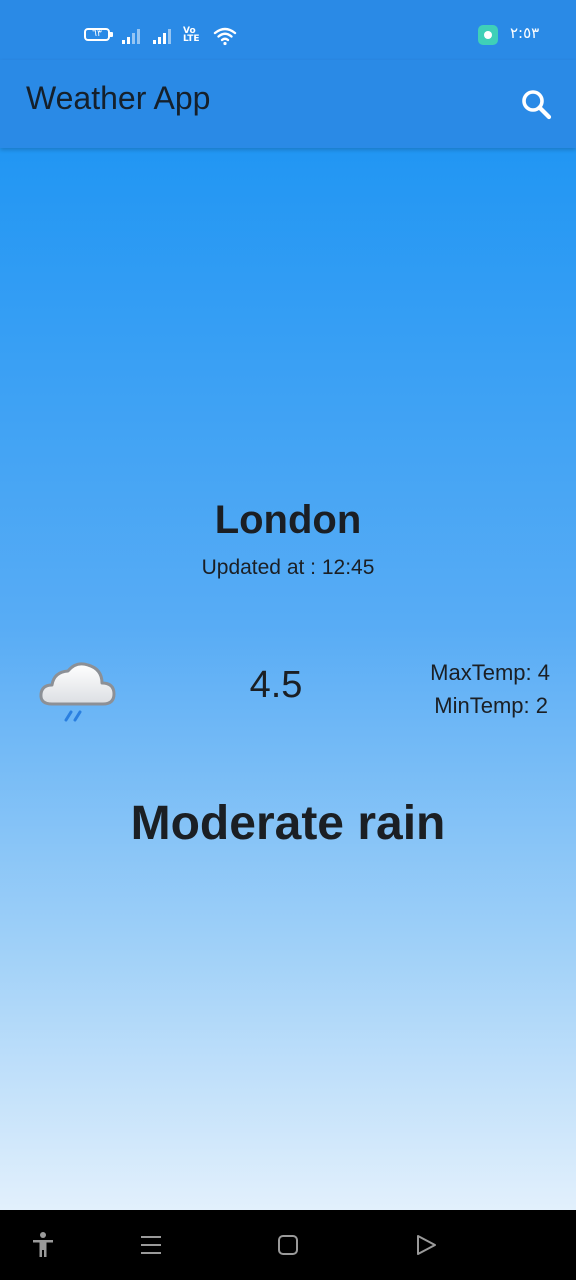  Describe the element at coordinates (288, 30) in the screenshot. I see `status-bar: ٦٣ Vo LTE ٢:٥٣` at that location.